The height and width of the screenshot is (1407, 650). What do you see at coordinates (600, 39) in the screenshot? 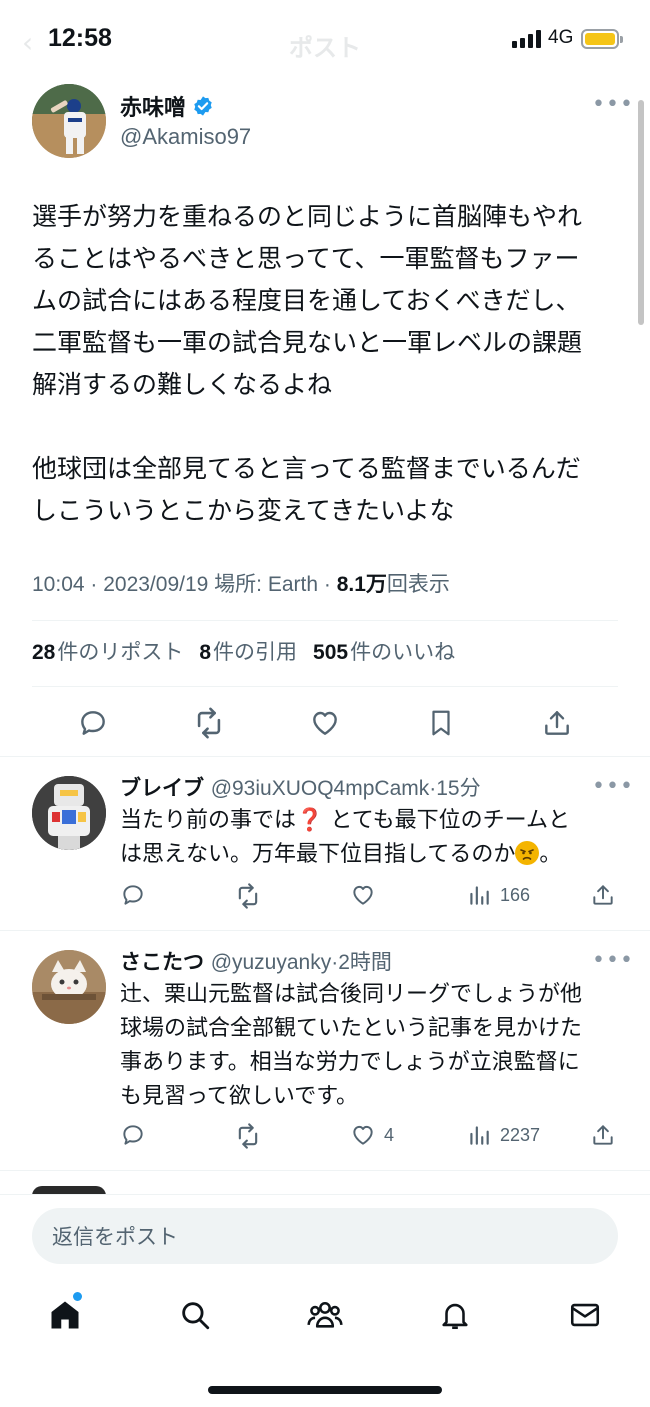
I see `battery-icon` at bounding box center [600, 39].